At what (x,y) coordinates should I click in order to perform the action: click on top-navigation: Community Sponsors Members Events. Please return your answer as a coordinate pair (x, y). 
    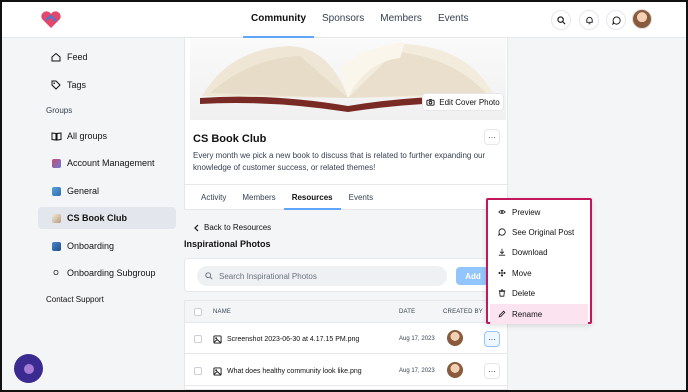
    Looking at the image, I should click on (344, 20).